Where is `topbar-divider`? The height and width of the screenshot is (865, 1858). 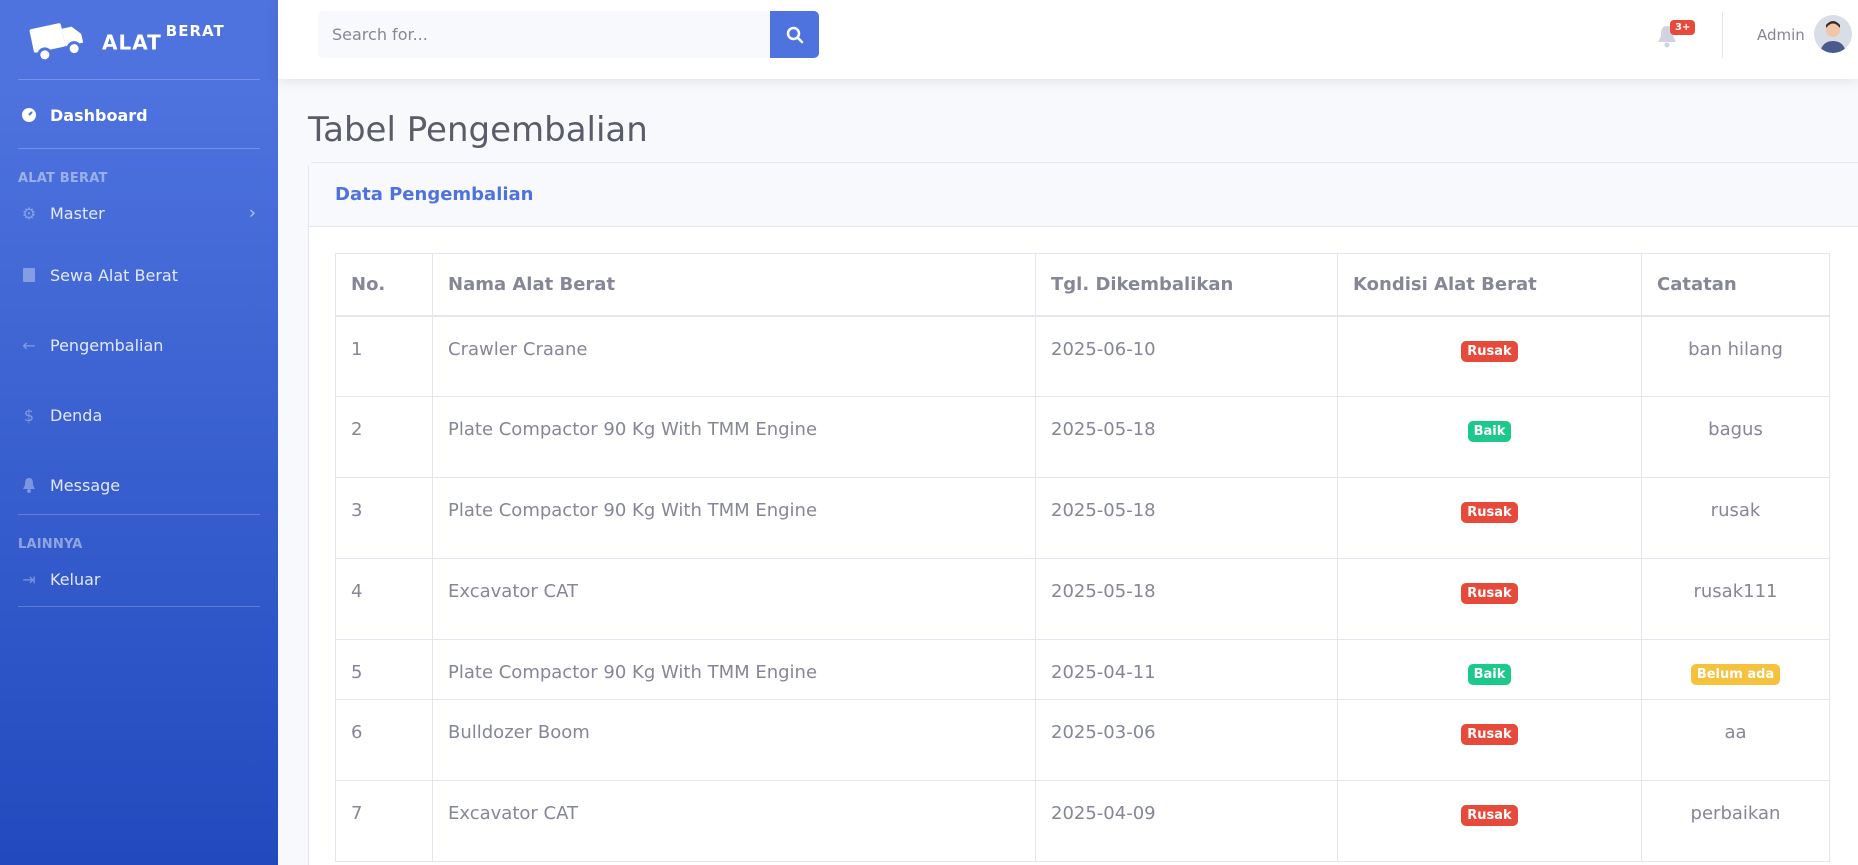
topbar-divider is located at coordinates (1722, 35).